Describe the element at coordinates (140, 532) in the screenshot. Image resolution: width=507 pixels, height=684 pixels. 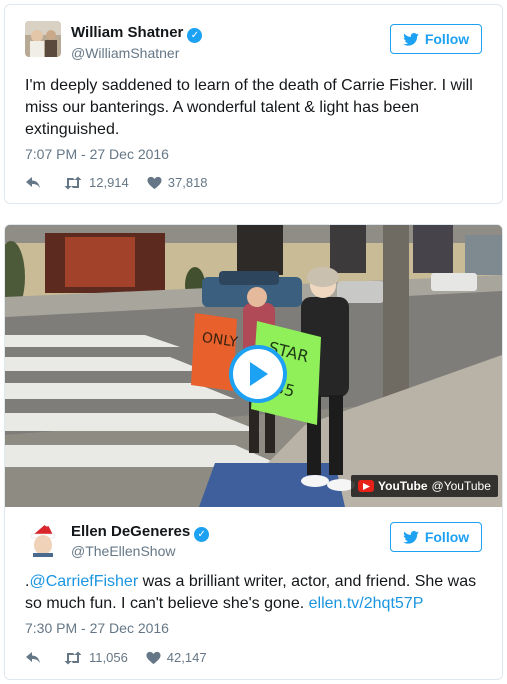
I see `display-name: Ellen DeGeneres ✓` at that location.